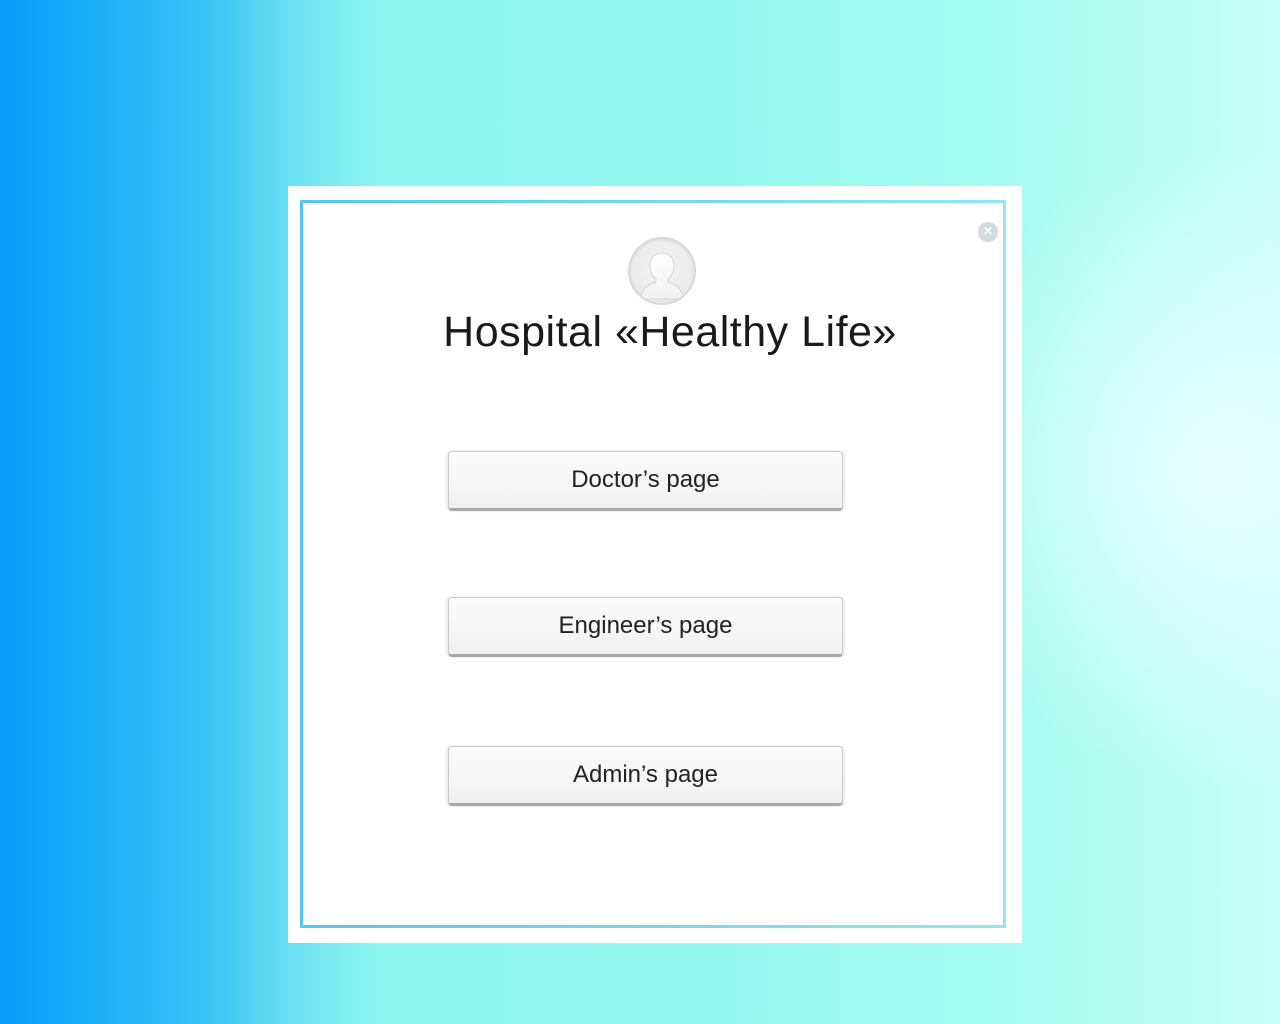 The image size is (1280, 1024). What do you see at coordinates (645, 776) in the screenshot?
I see `admin-page-button: Admin’s page` at bounding box center [645, 776].